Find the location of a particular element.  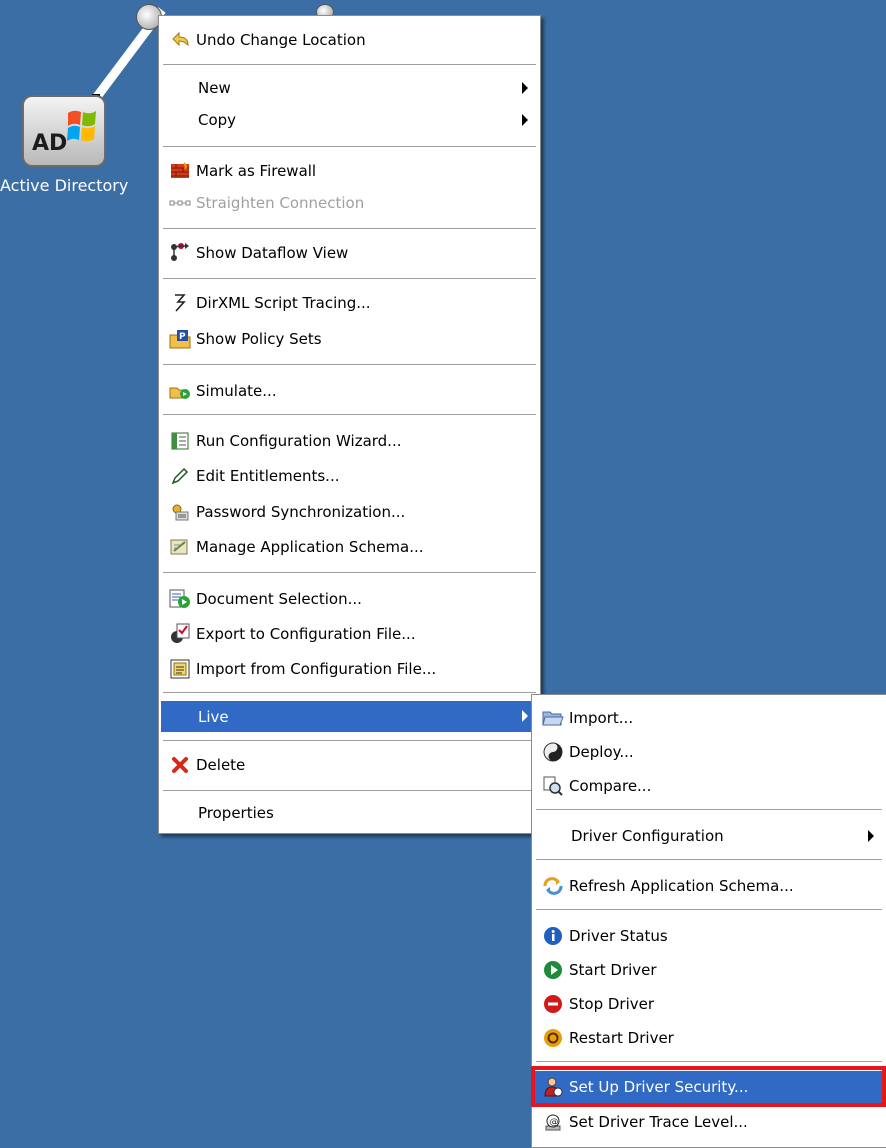

document-icon is located at coordinates (180, 599).